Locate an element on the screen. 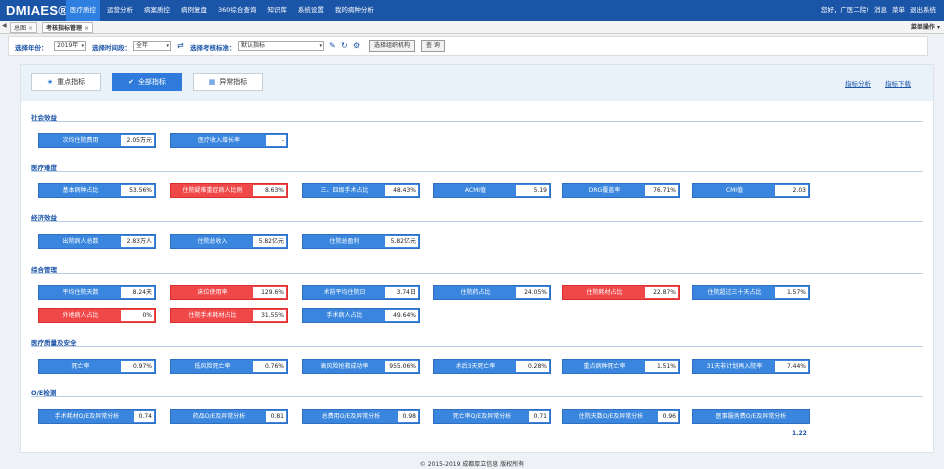 The image size is (944, 469). indicator-card: 三、四级手术占比 48.43% is located at coordinates (361, 190).